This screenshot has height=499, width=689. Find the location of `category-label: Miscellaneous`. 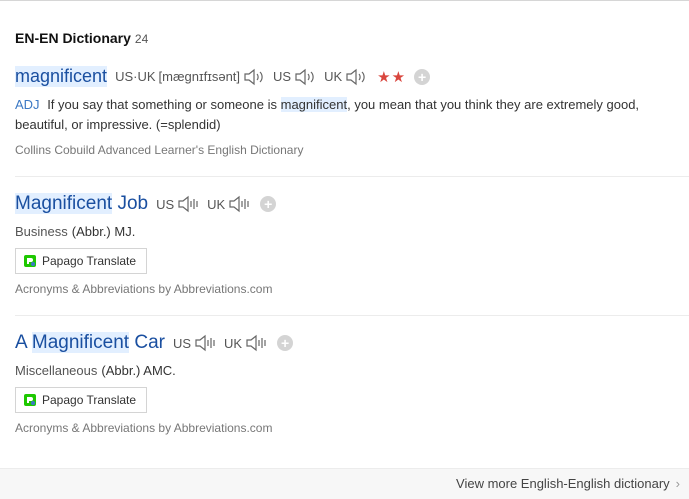

category-label: Miscellaneous is located at coordinates (56, 370).